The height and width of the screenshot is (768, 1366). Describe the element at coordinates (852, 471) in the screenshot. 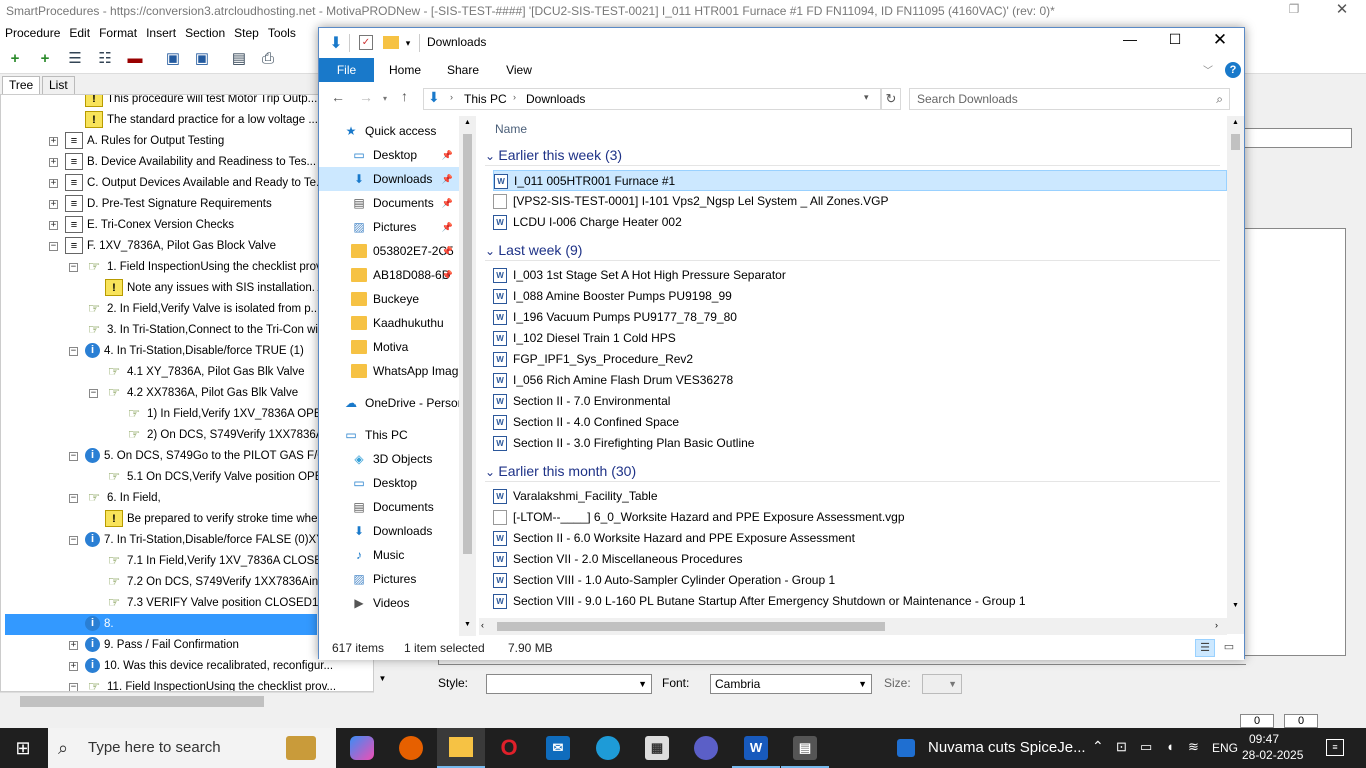

I see `group-header: ⌄ Earlier this month (30)` at that location.